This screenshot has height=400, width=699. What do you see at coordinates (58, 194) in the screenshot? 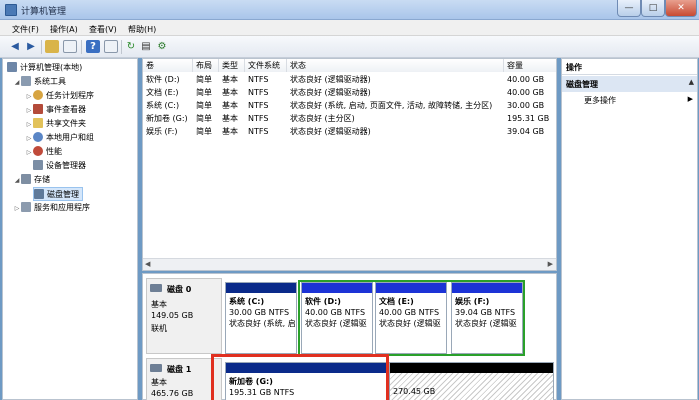
I see `tree-item-disk-management: 磁盘管理` at bounding box center [58, 194].